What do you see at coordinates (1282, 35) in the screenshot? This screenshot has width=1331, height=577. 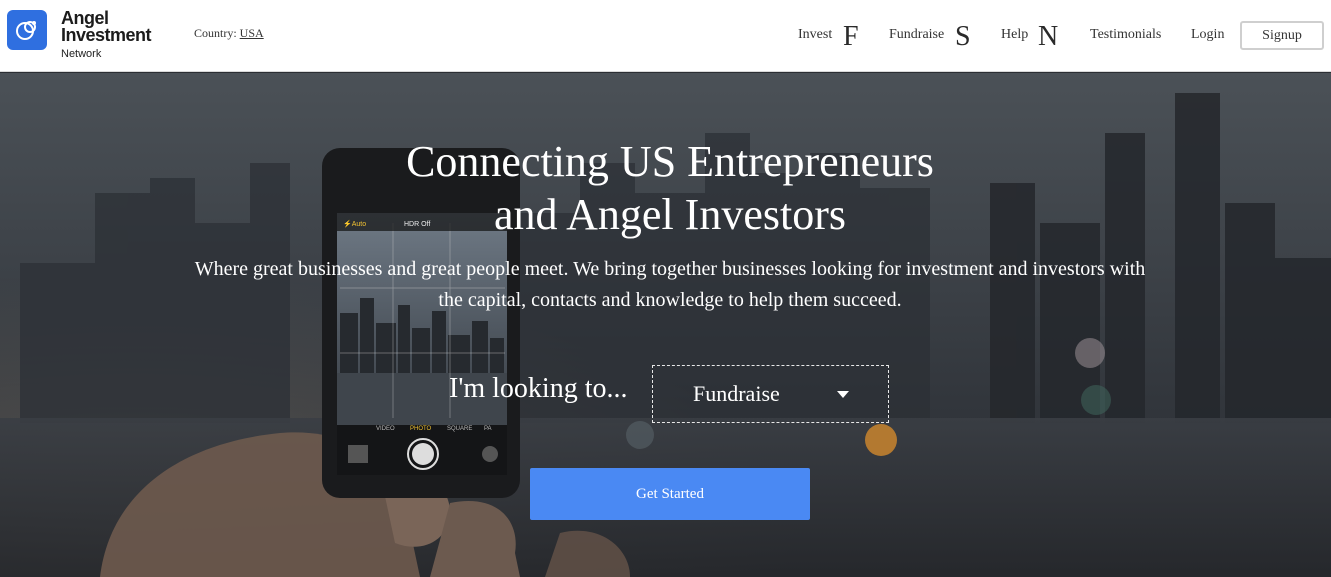 I see `signup-button: Signup` at bounding box center [1282, 35].